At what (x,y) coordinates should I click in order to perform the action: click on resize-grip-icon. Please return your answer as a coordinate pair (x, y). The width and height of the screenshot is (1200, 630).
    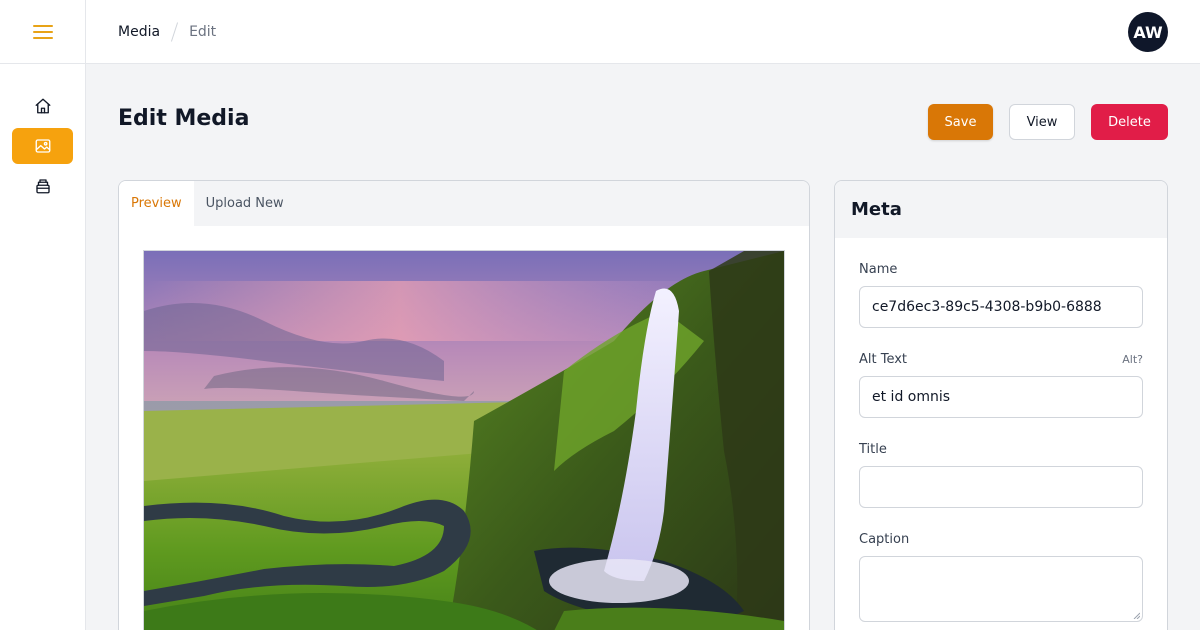
    Looking at the image, I should click on (1136, 615).